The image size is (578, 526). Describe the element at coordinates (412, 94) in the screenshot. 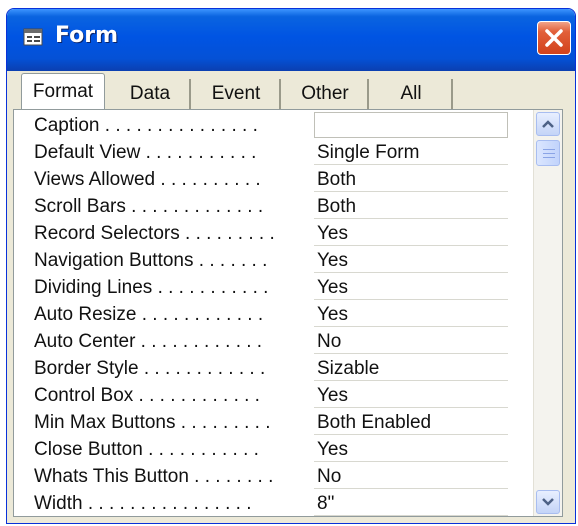

I see `tab-all: All` at that location.